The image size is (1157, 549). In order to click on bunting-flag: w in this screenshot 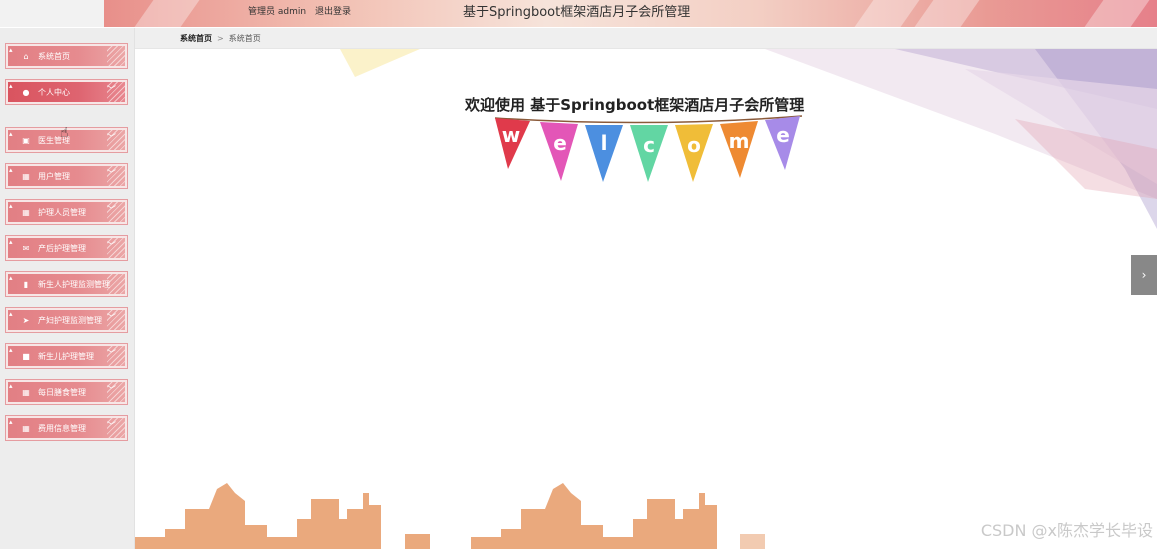, I will do `click(512, 143)`.